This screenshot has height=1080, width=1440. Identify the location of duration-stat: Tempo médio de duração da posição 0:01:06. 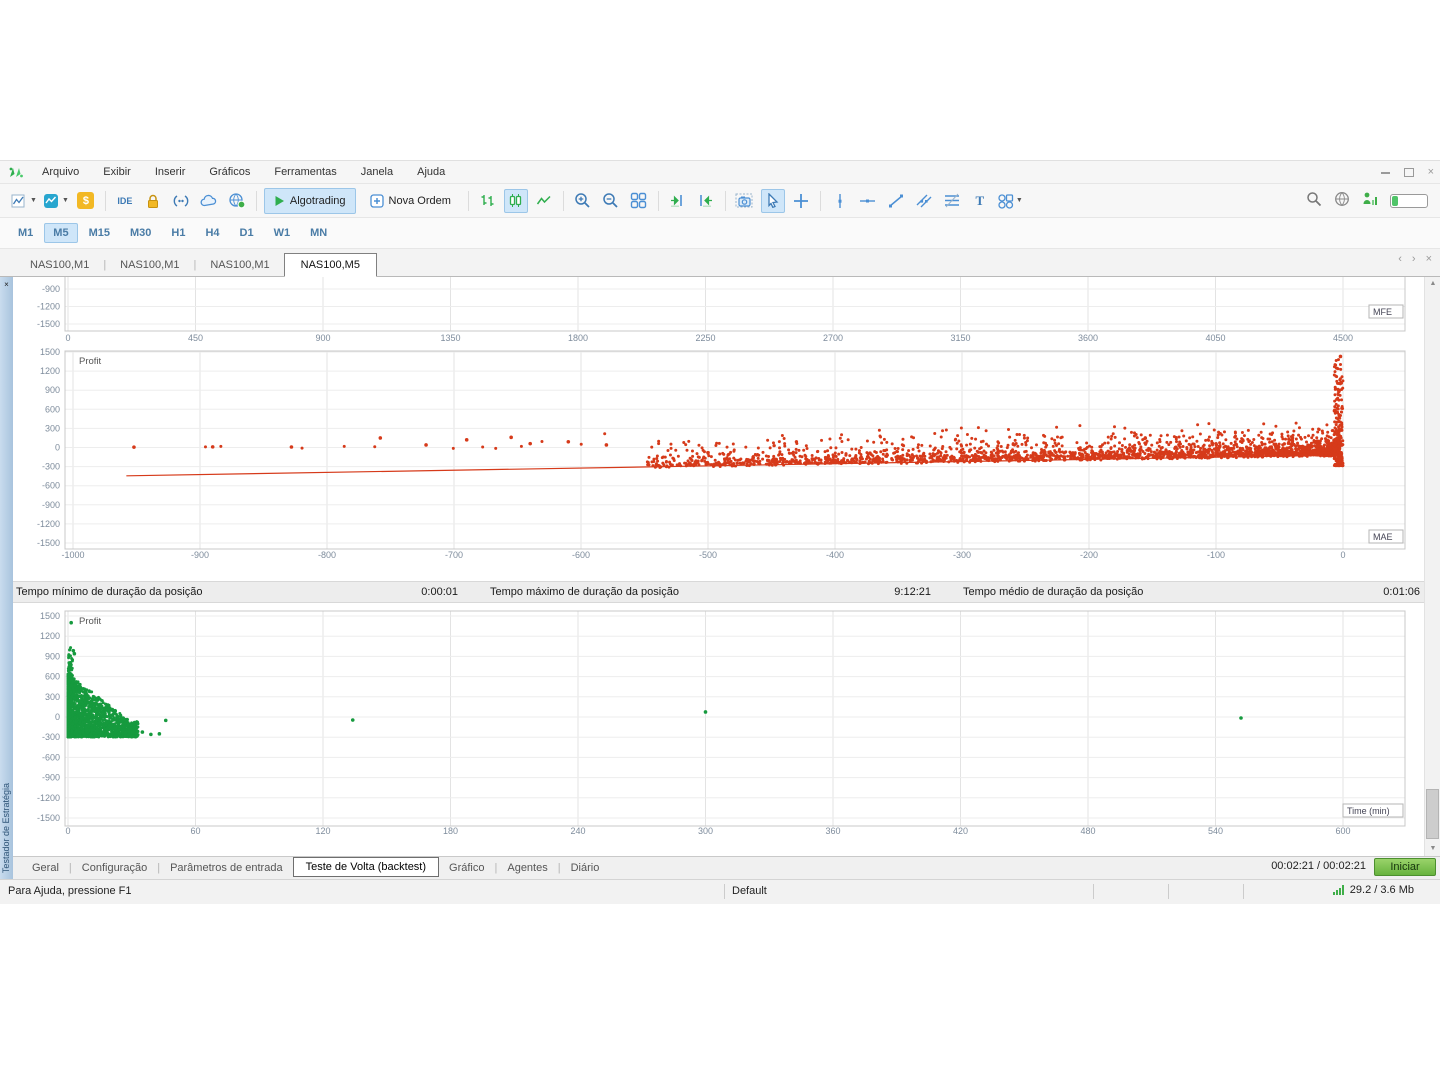
(1191, 592).